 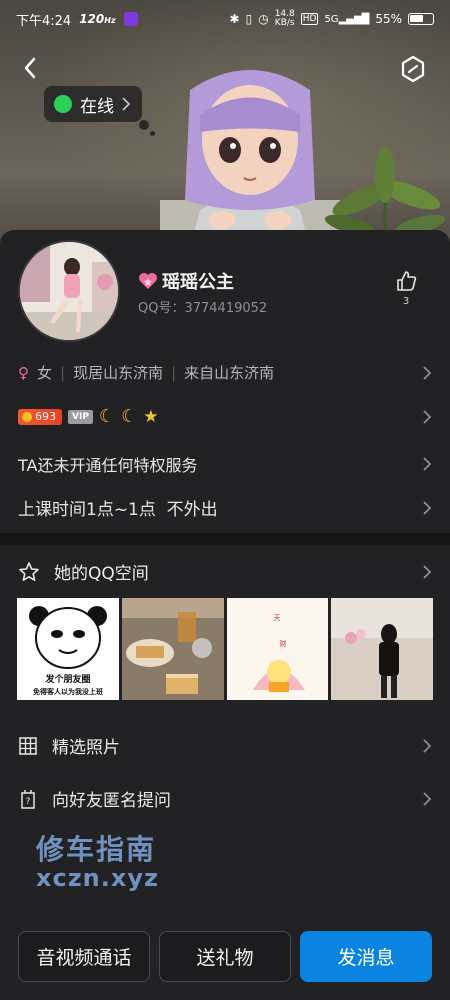 I want to click on fortune-cartoon-image: 天 财, so click(x=277, y=649).